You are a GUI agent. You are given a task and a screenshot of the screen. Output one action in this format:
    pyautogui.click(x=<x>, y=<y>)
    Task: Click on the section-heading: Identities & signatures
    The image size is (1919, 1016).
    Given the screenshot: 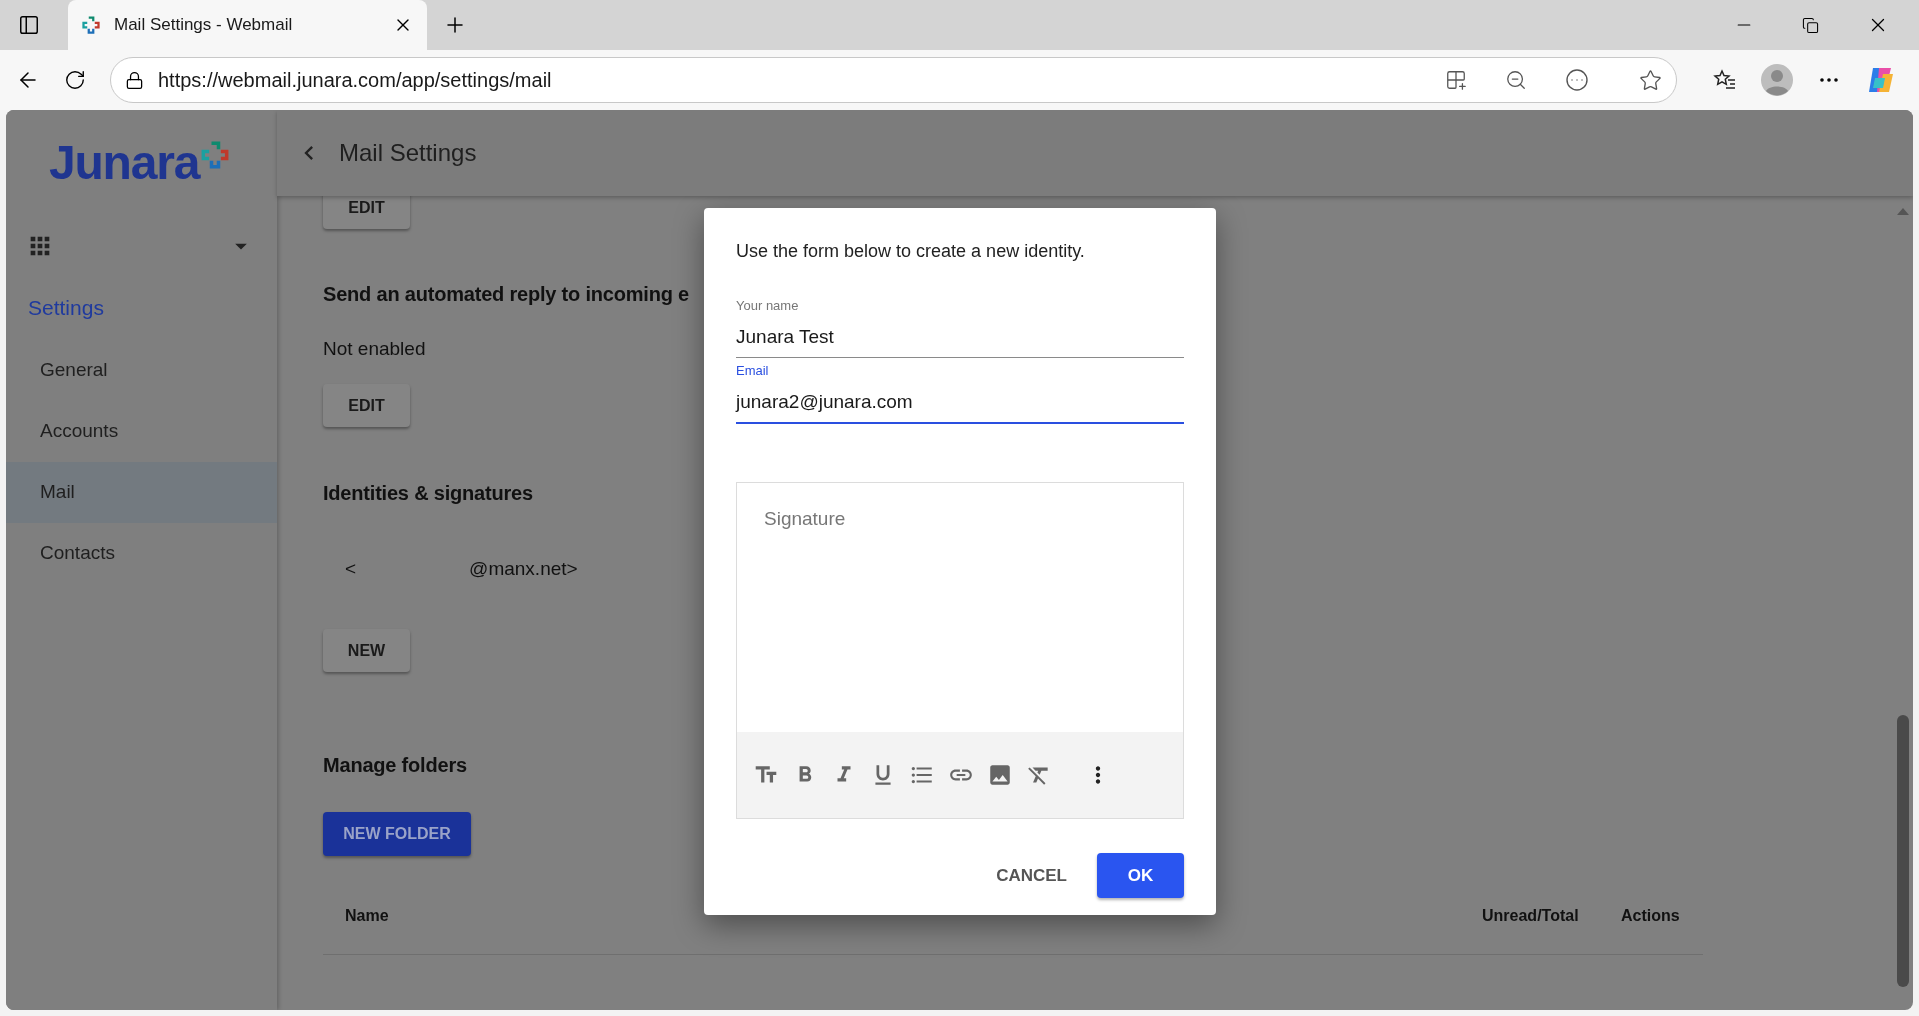 What is the action you would take?
    pyautogui.click(x=428, y=493)
    